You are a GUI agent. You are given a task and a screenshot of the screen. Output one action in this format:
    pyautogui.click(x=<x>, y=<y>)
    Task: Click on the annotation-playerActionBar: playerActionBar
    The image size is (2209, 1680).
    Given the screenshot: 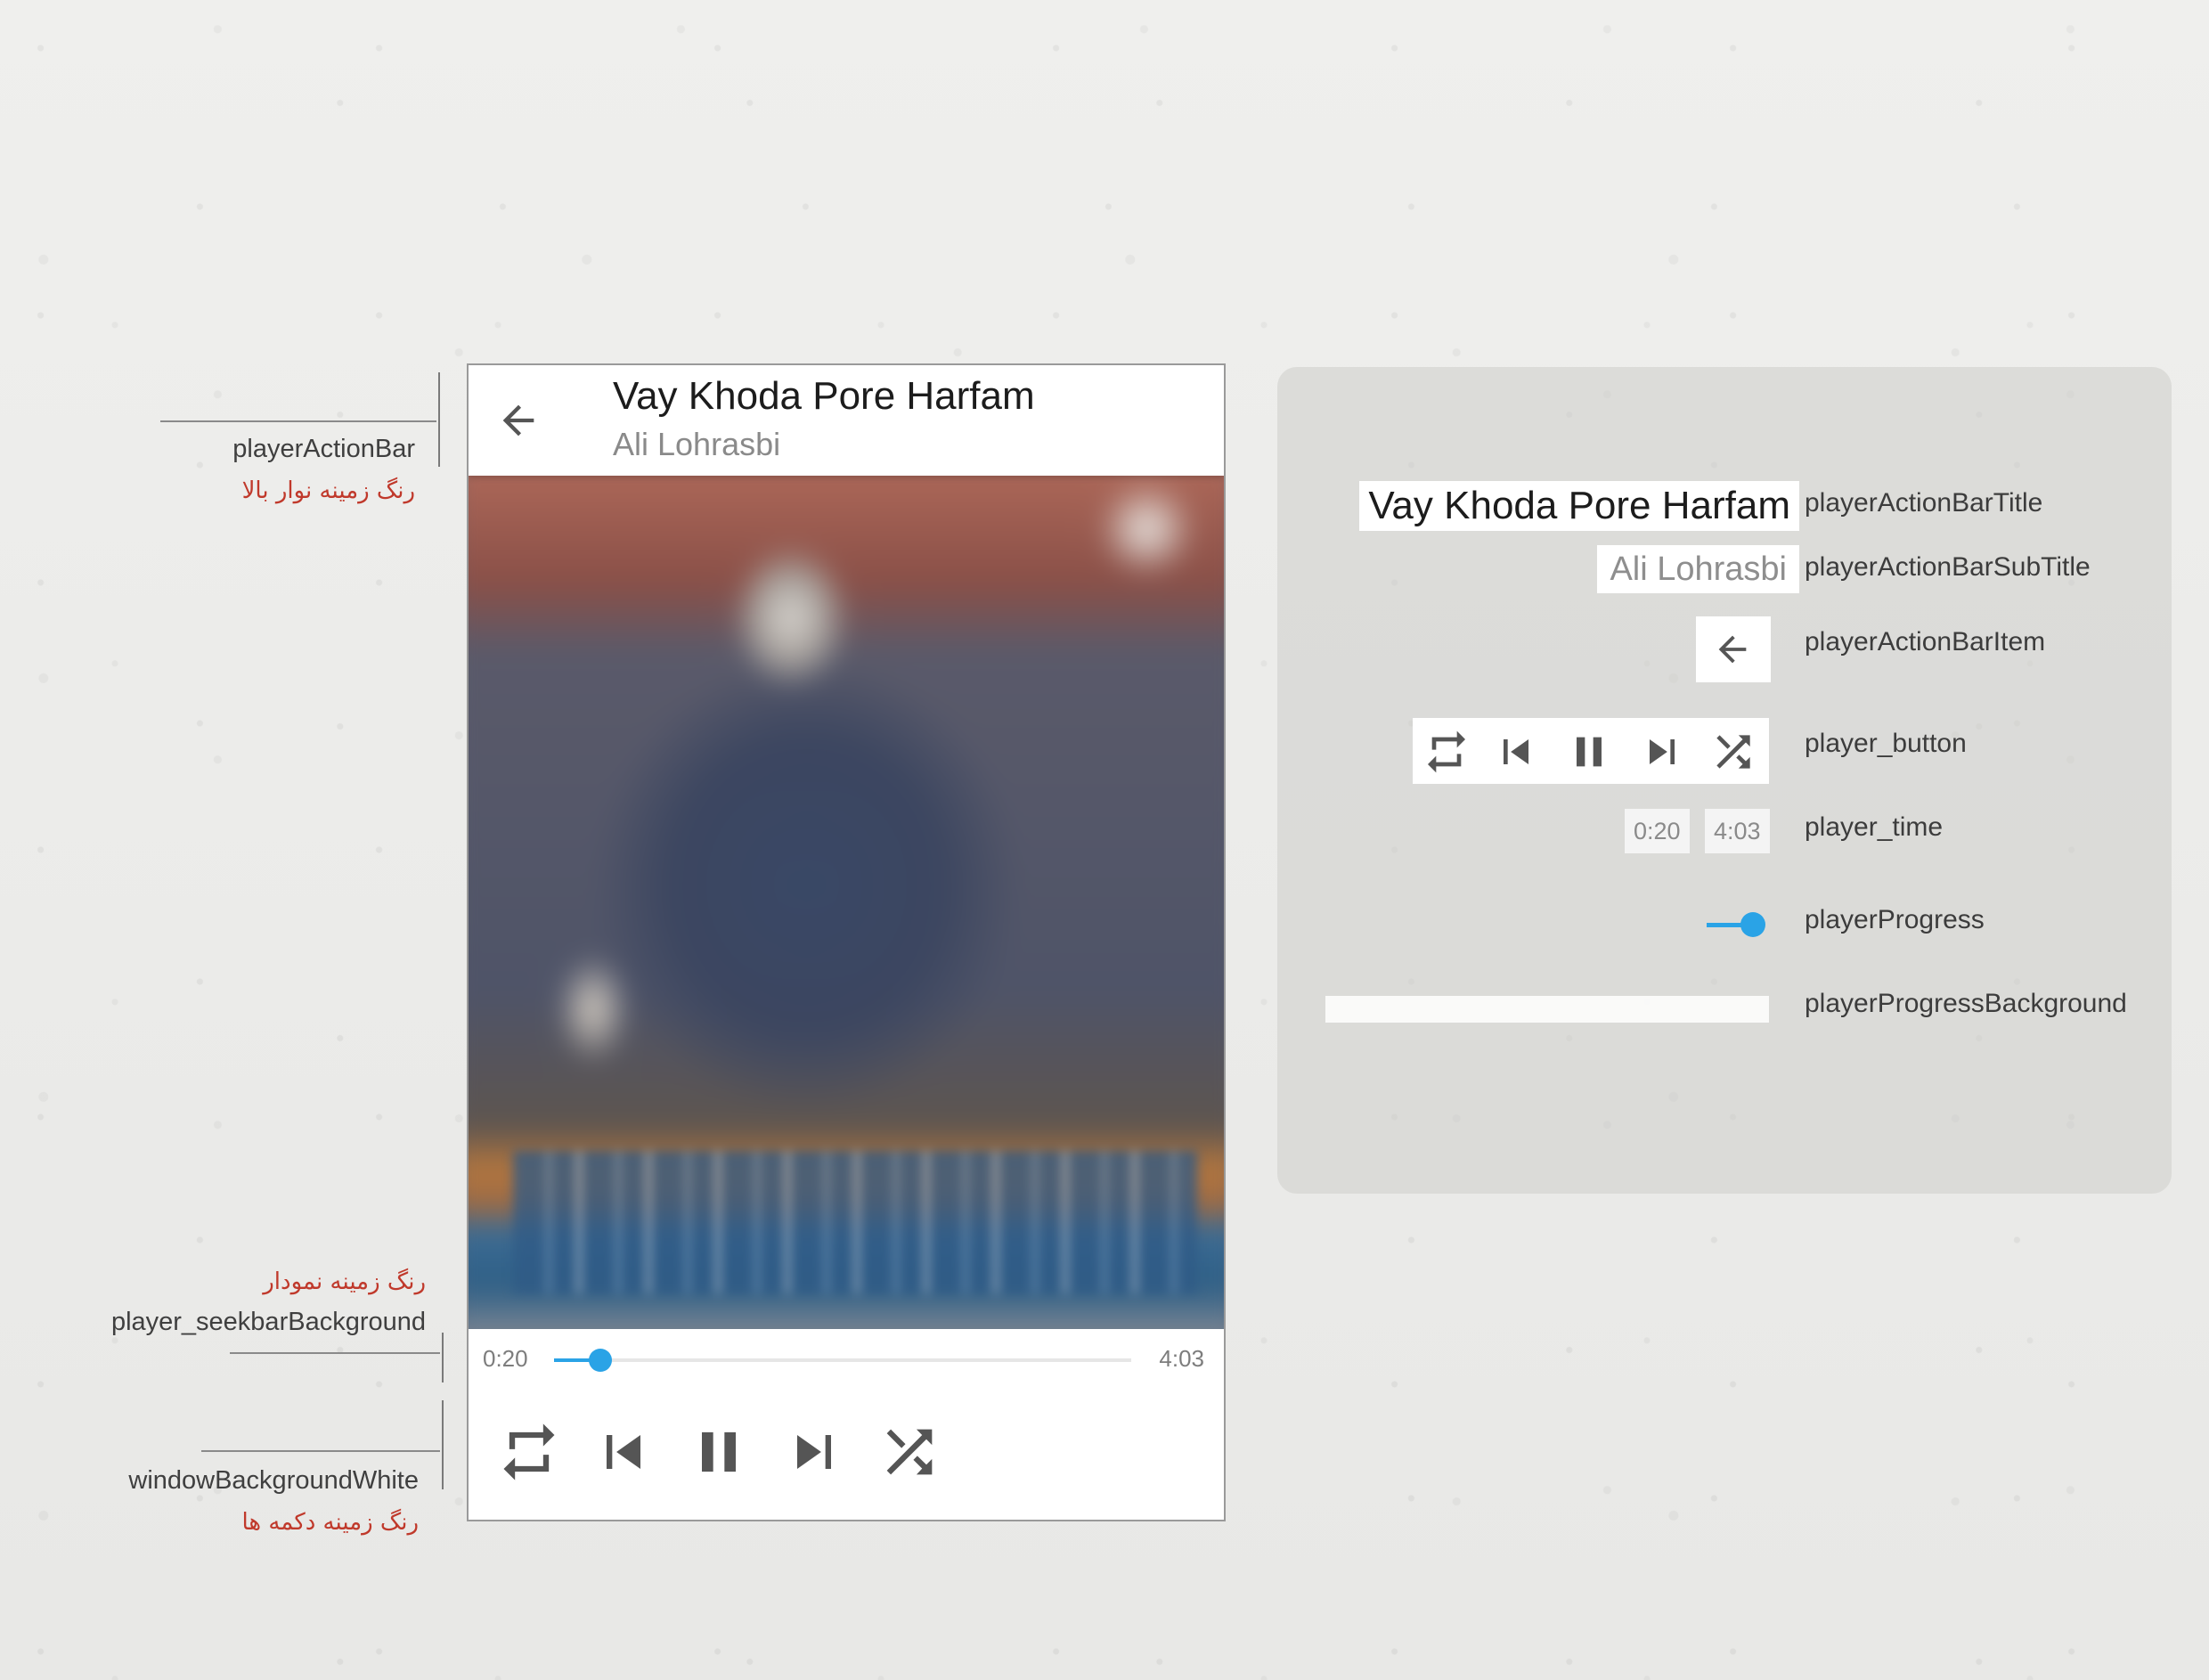 What is the action you would take?
    pyautogui.click(x=324, y=449)
    